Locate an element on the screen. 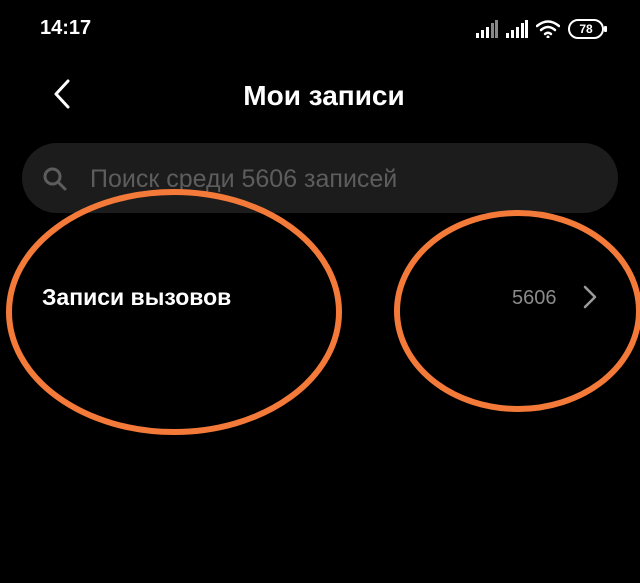 The width and height of the screenshot is (640, 583). system-icons: 78 is located at coordinates (541, 29).